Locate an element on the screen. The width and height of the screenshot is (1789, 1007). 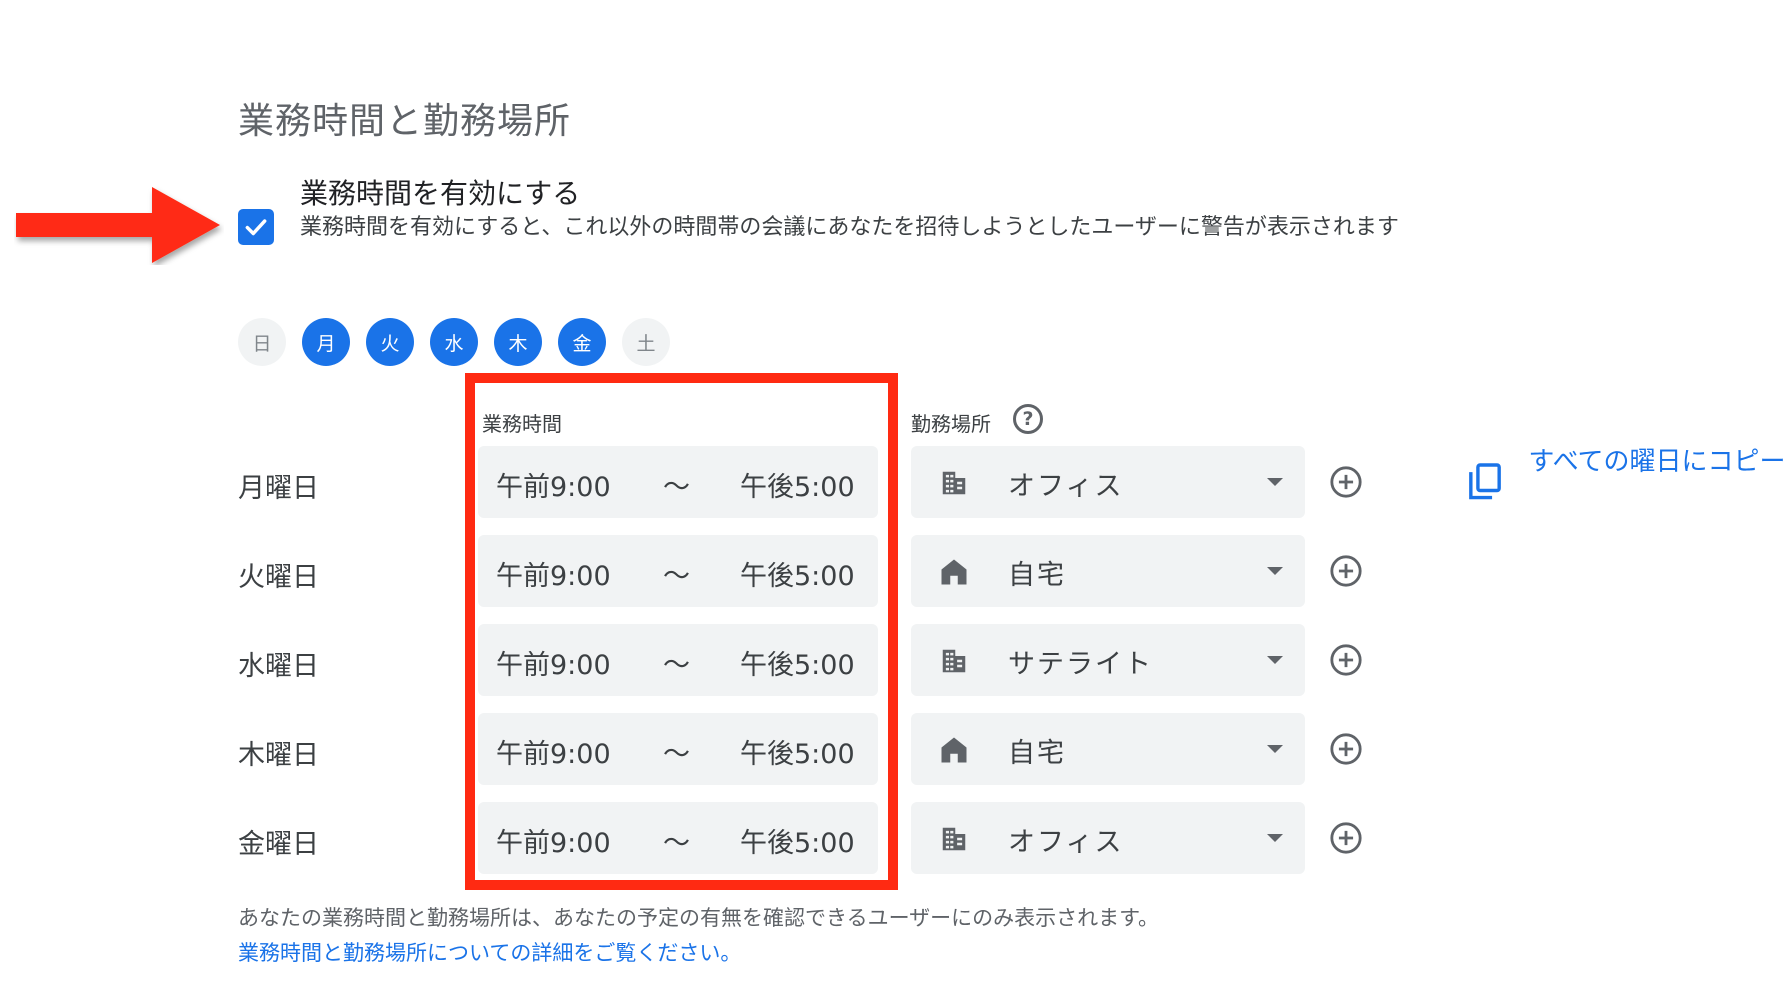
checkmark-icon is located at coordinates (256, 227).